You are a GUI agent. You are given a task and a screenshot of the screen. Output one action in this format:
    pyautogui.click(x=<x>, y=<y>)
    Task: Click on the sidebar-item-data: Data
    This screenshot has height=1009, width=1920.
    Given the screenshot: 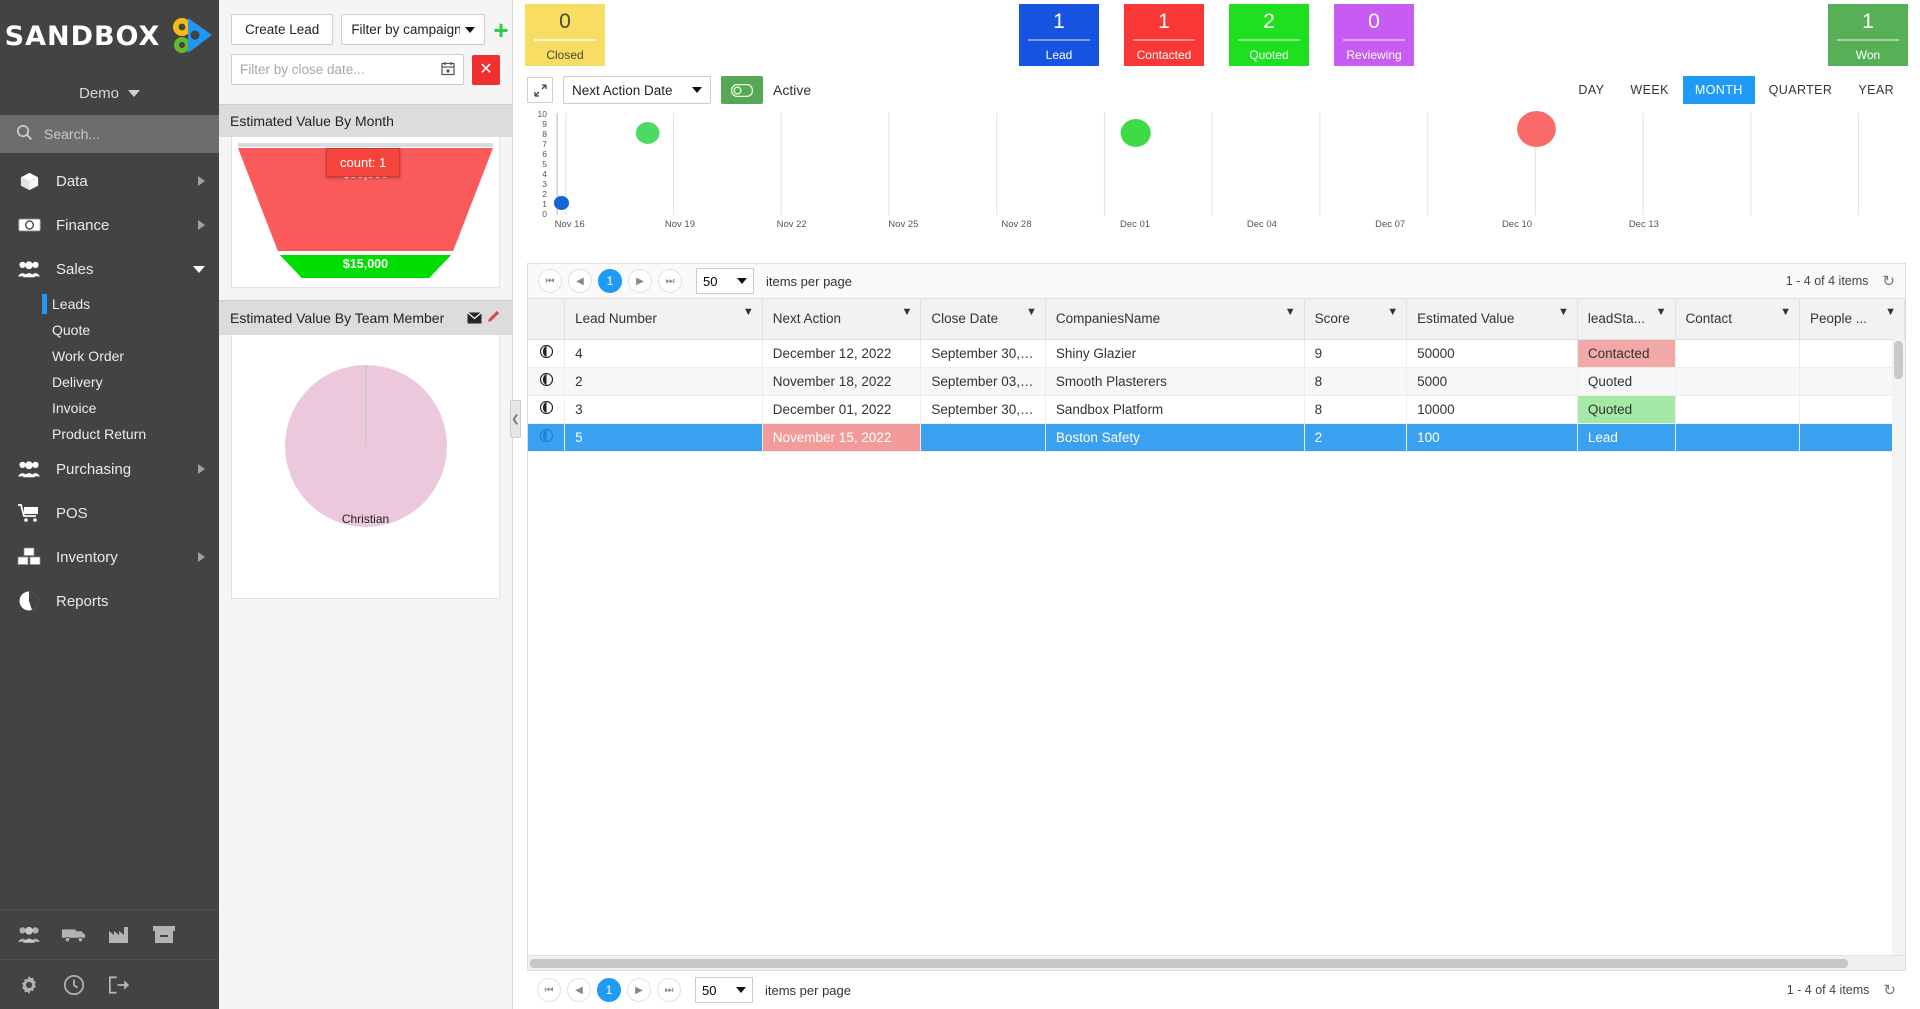 What is the action you would take?
    pyautogui.click(x=109, y=181)
    